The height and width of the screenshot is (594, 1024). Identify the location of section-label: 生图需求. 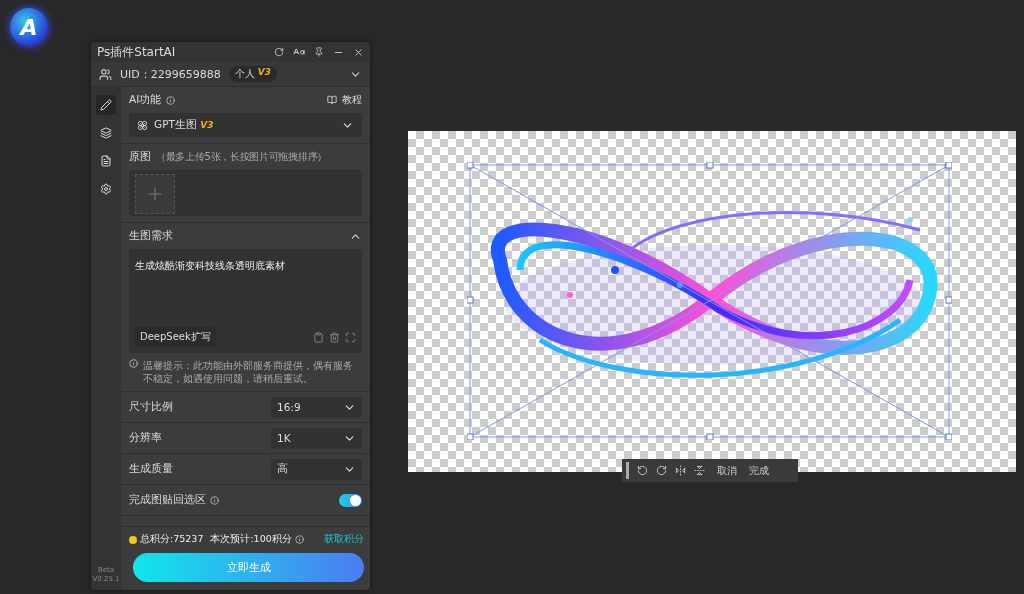
(151, 236).